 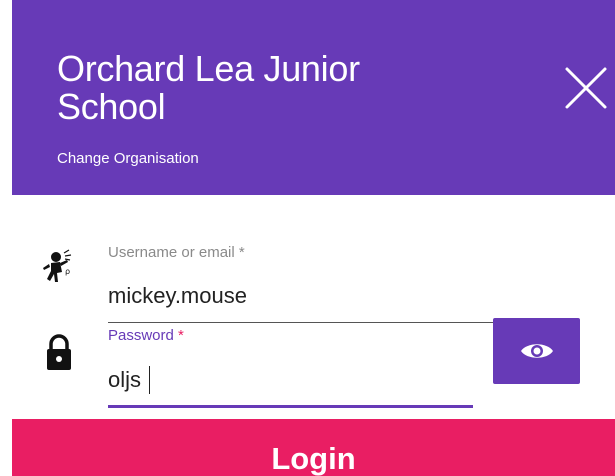 I want to click on svg-text: ρ, so click(x=67, y=271).